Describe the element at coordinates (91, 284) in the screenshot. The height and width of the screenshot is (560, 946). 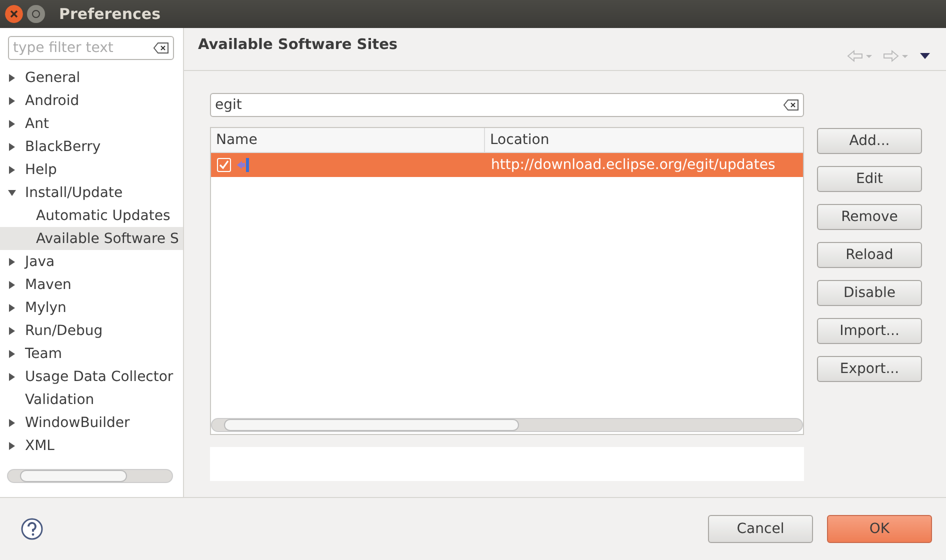
I see `tree-item: Maven` at that location.